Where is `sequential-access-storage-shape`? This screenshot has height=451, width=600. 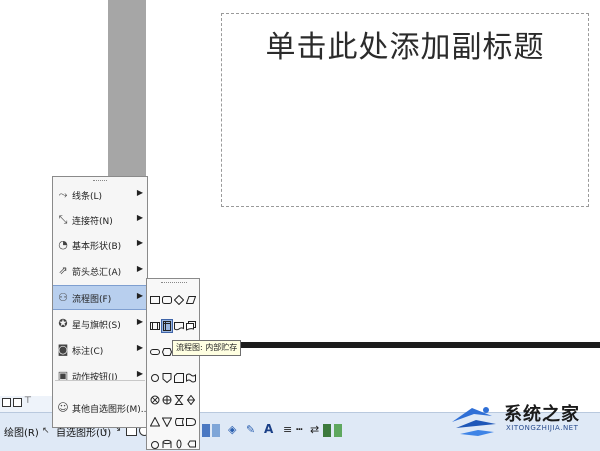
sequential-access-storage-shape is located at coordinates (155, 444).